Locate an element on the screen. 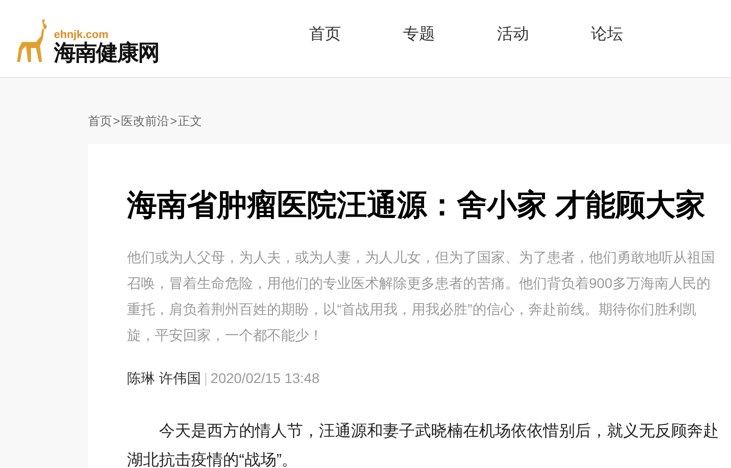 The image size is (731, 468). breadcrumb-link: 正文 is located at coordinates (190, 121).